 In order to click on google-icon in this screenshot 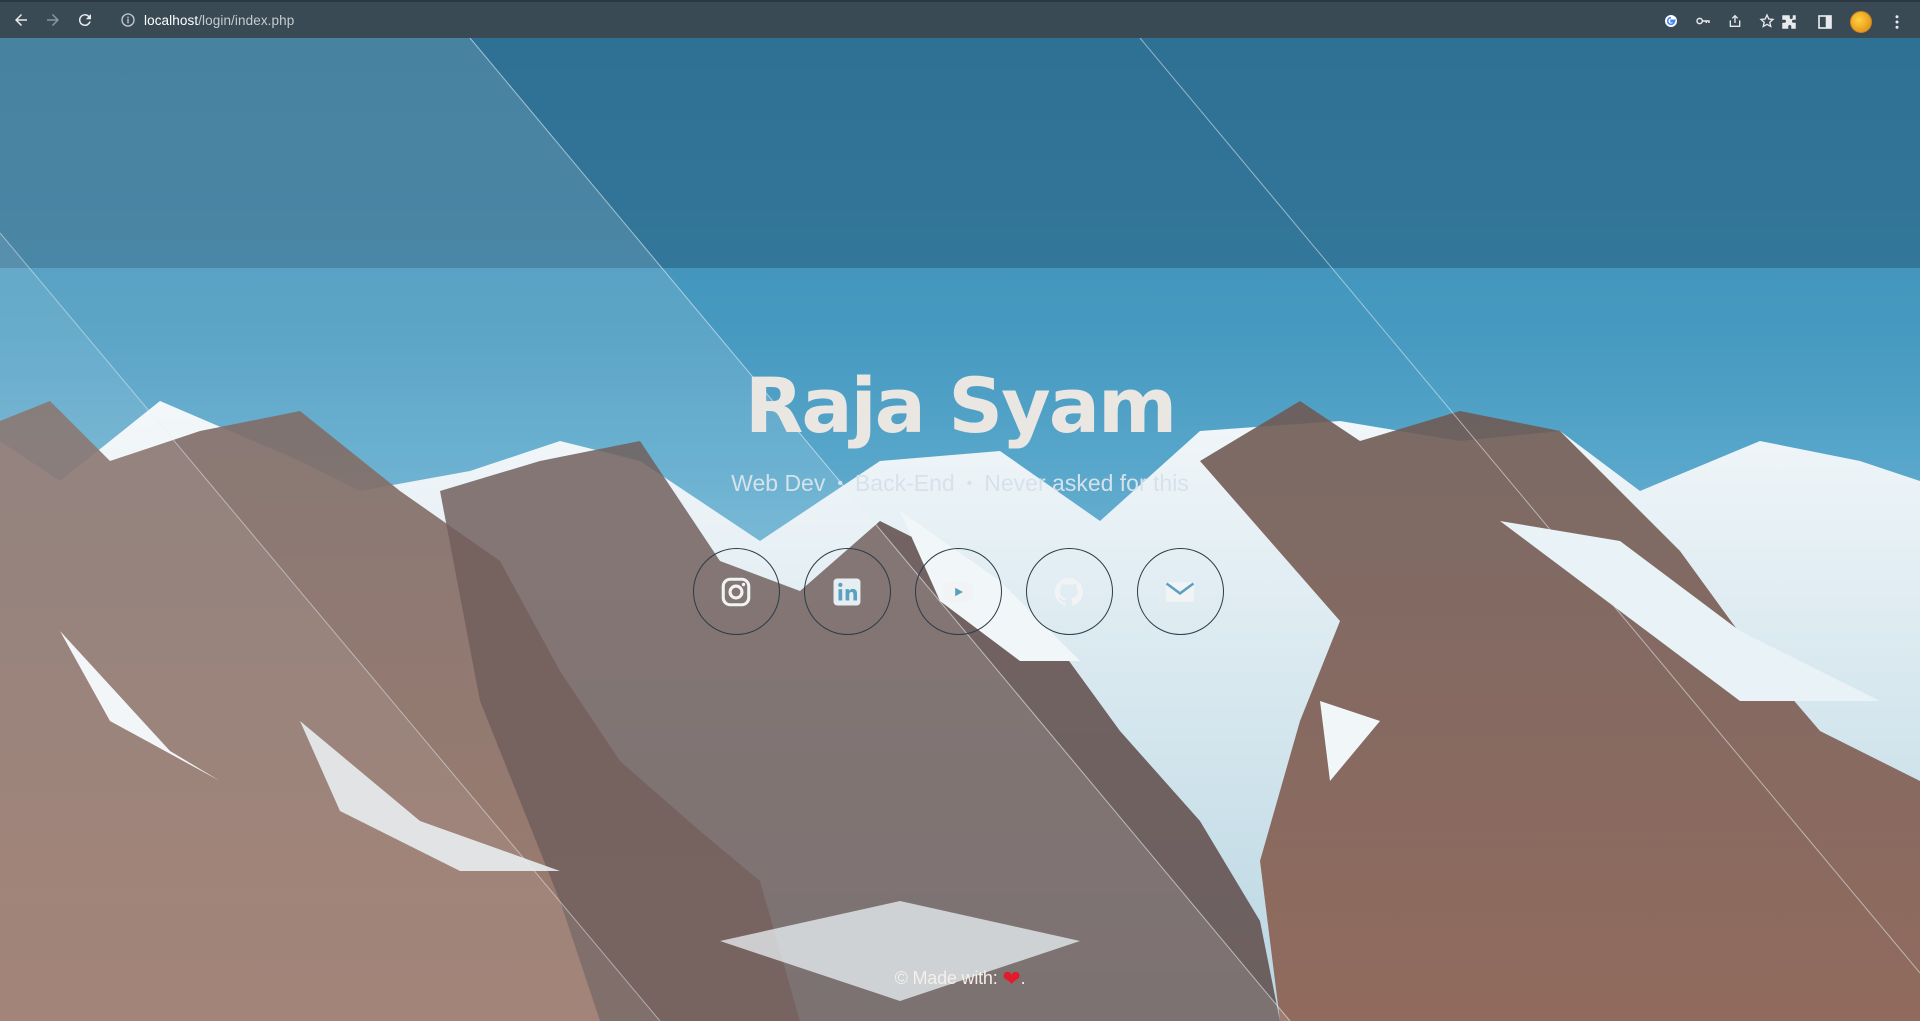, I will do `click(1671, 21)`.